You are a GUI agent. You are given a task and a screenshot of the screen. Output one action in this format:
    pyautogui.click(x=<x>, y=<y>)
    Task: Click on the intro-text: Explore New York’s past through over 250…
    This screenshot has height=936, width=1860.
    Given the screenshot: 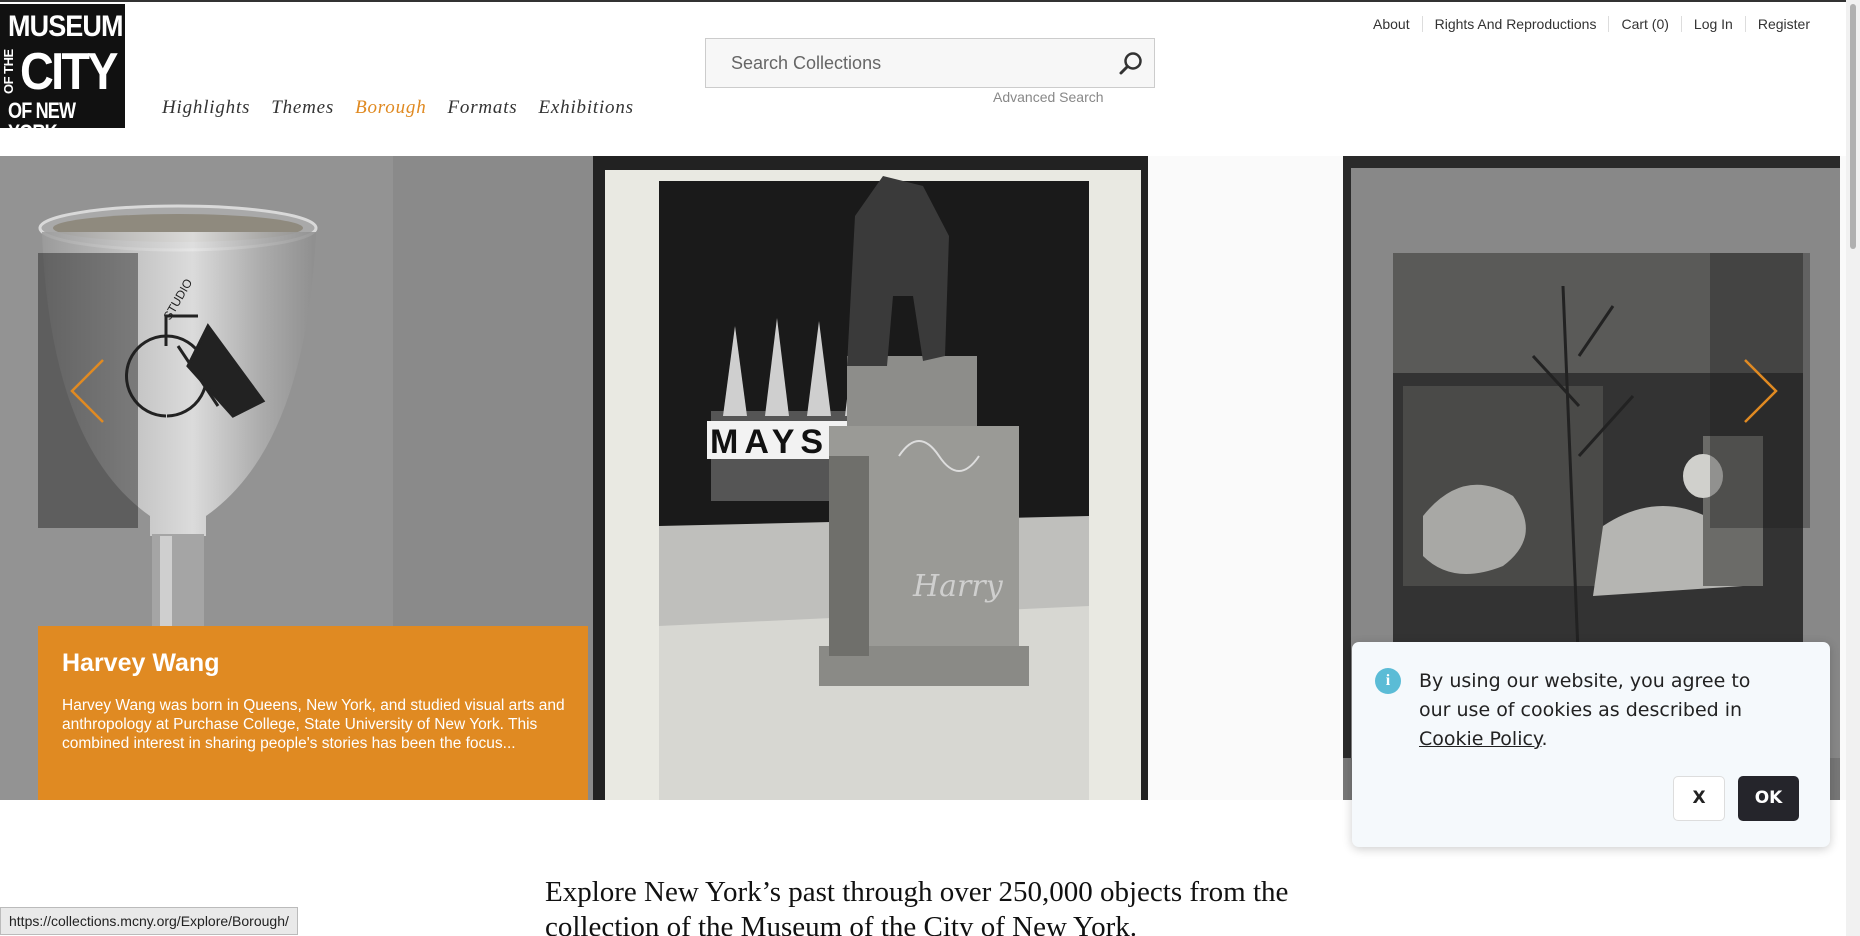 What is the action you would take?
    pyautogui.click(x=917, y=906)
    